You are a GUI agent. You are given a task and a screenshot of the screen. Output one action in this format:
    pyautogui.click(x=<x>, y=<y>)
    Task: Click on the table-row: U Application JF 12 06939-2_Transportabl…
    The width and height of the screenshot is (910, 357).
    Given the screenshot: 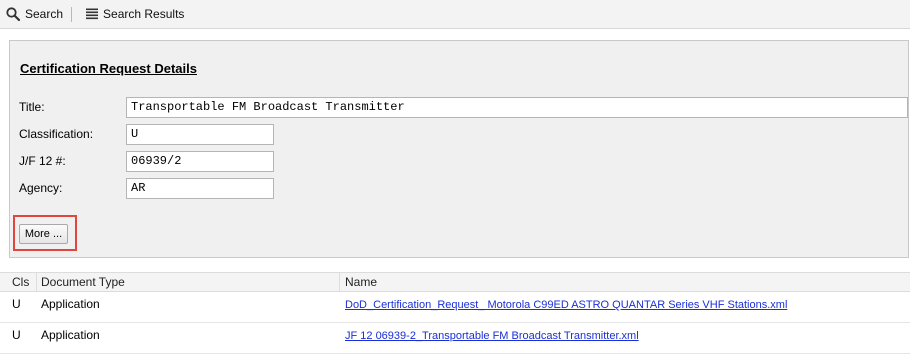 What is the action you would take?
    pyautogui.click(x=455, y=338)
    